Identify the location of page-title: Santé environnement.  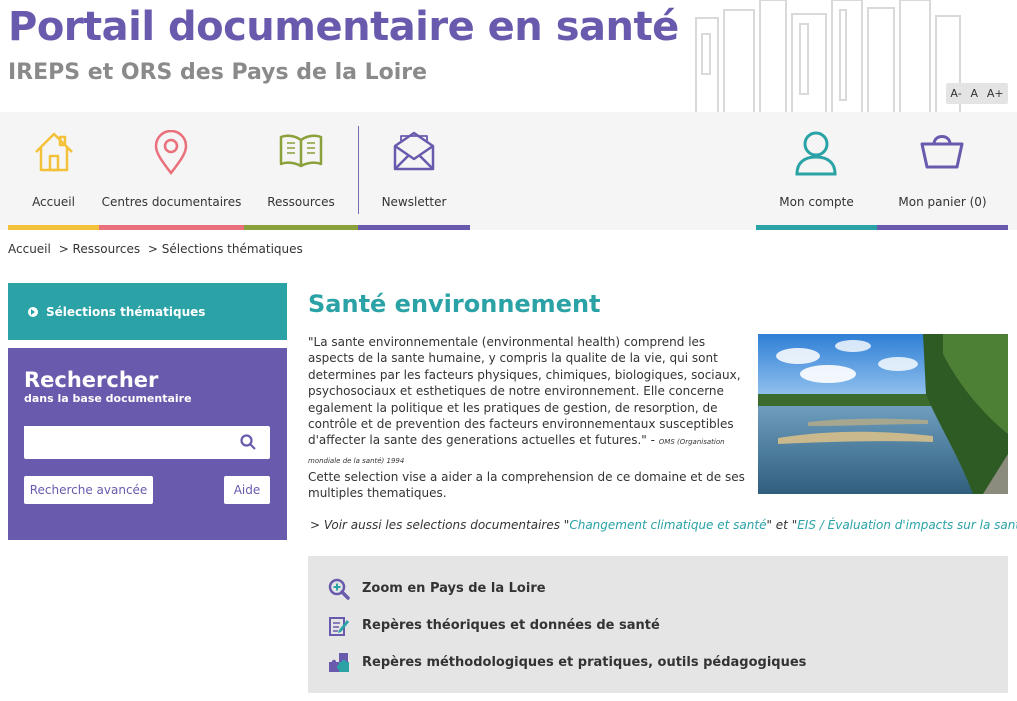
(454, 304).